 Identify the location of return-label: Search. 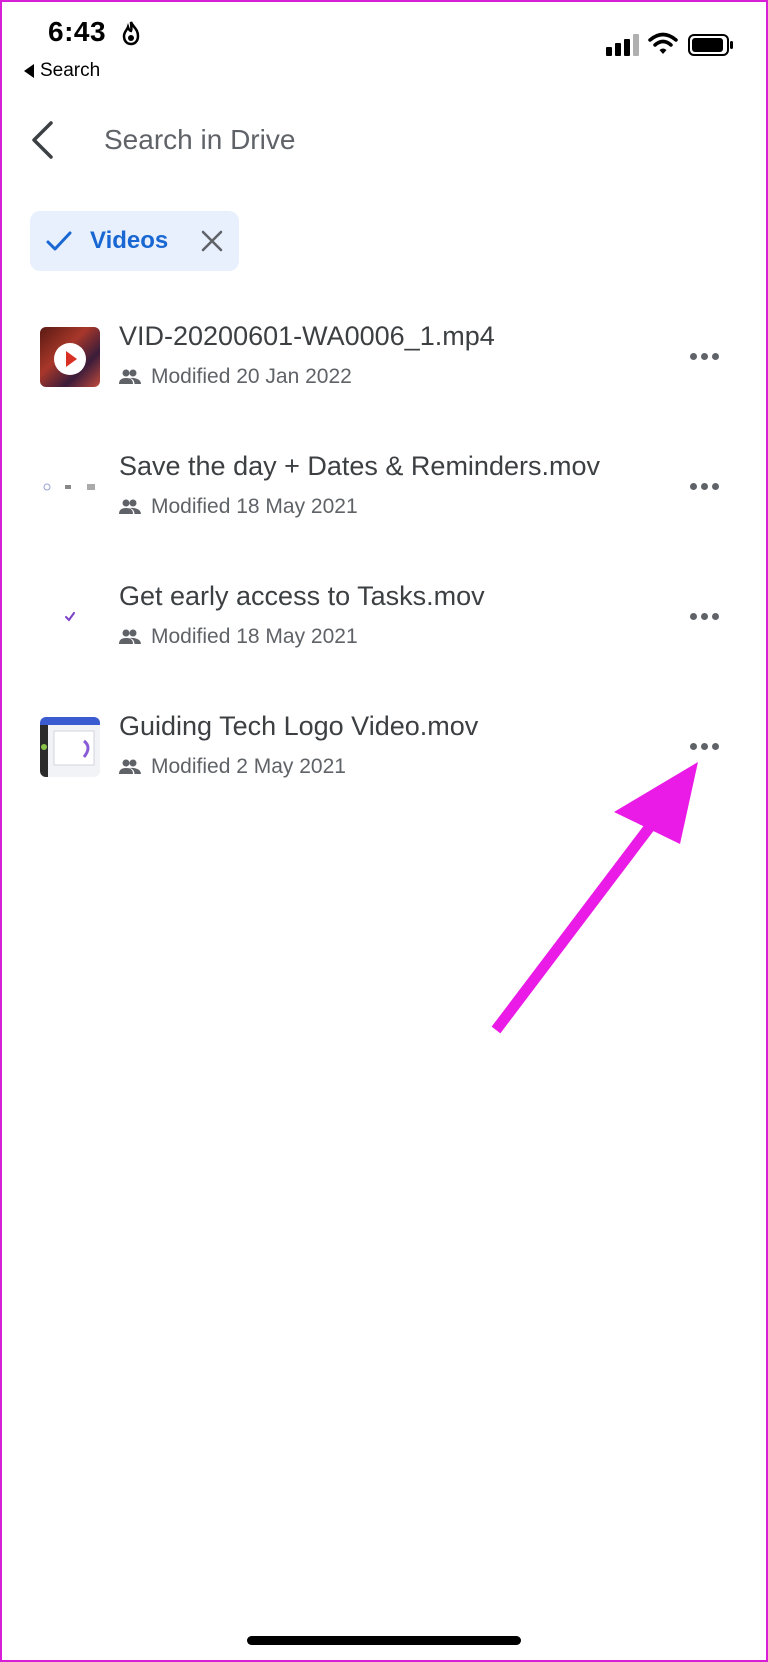
(70, 70).